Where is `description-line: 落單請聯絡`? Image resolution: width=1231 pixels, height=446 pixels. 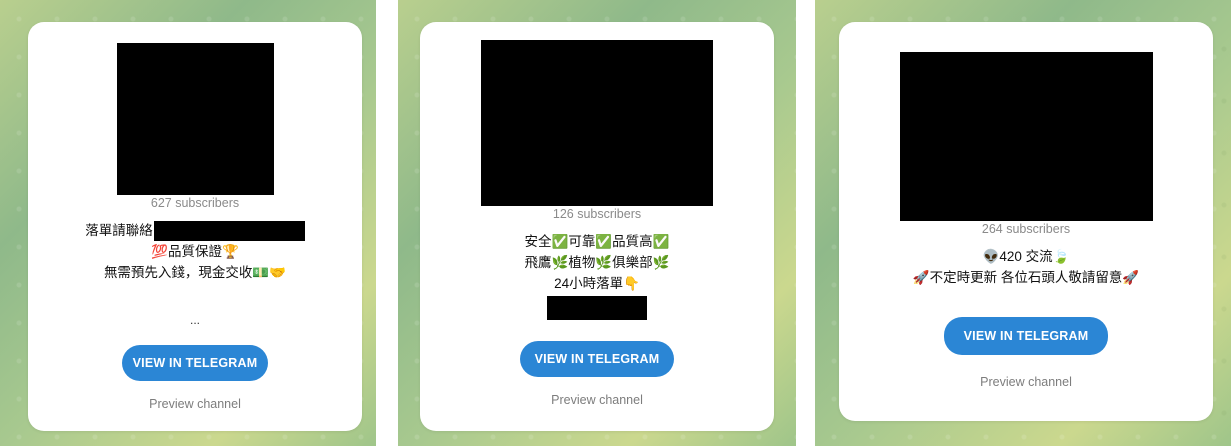 description-line: 落單請聯絡 is located at coordinates (195, 231).